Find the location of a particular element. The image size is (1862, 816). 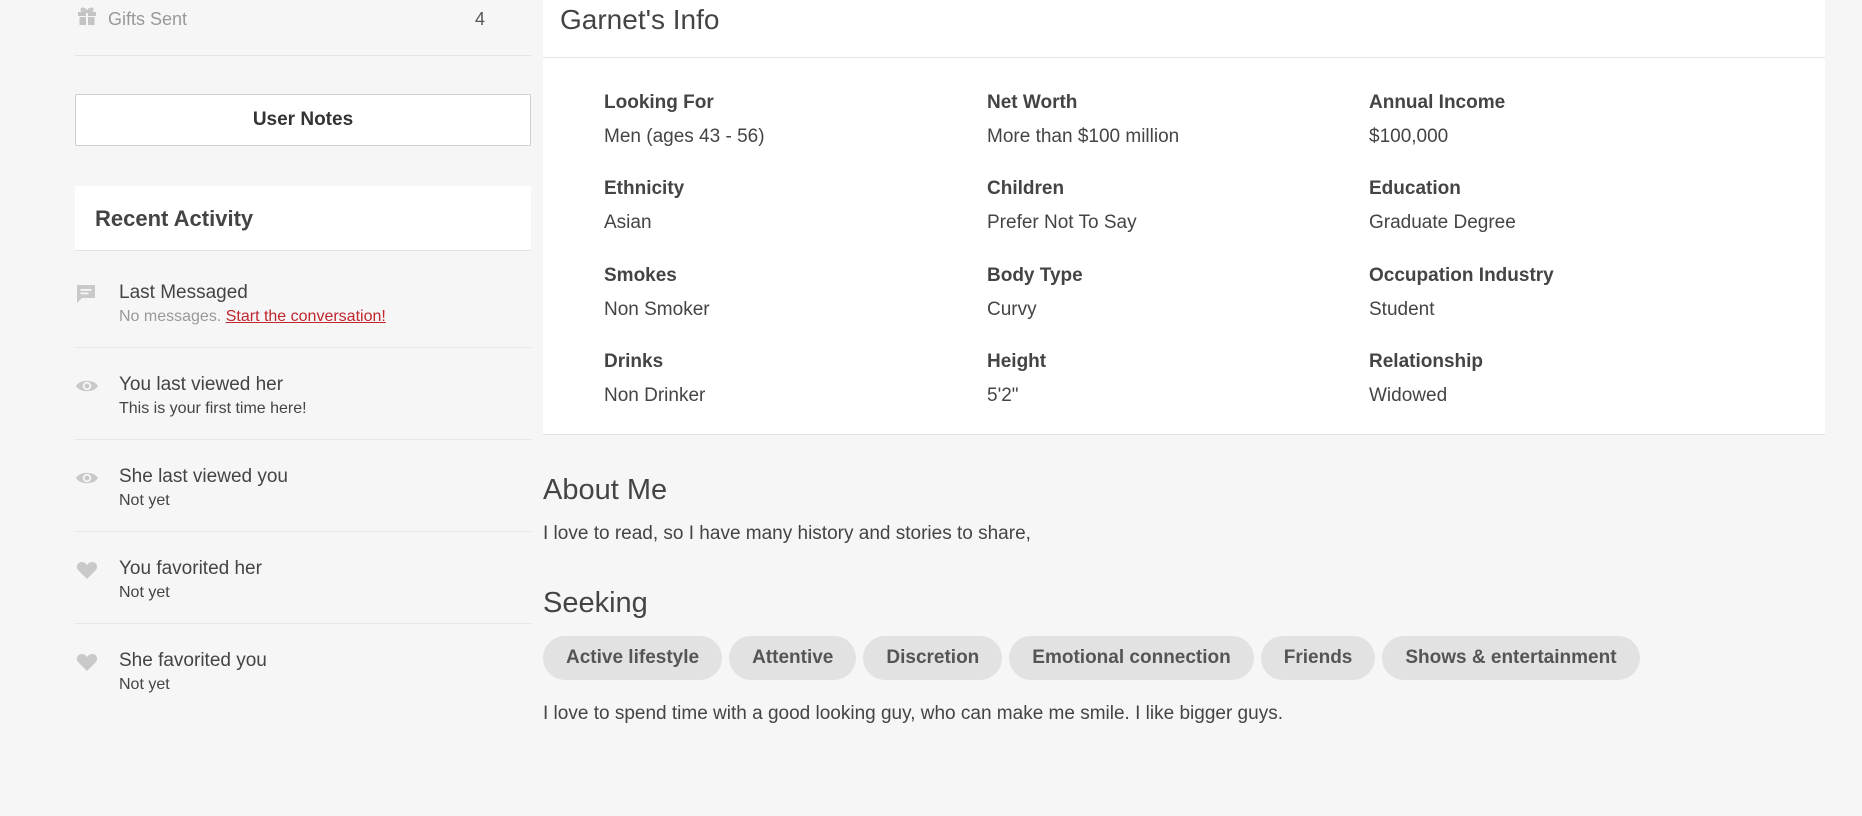

field-value: Asian is located at coordinates (628, 222).